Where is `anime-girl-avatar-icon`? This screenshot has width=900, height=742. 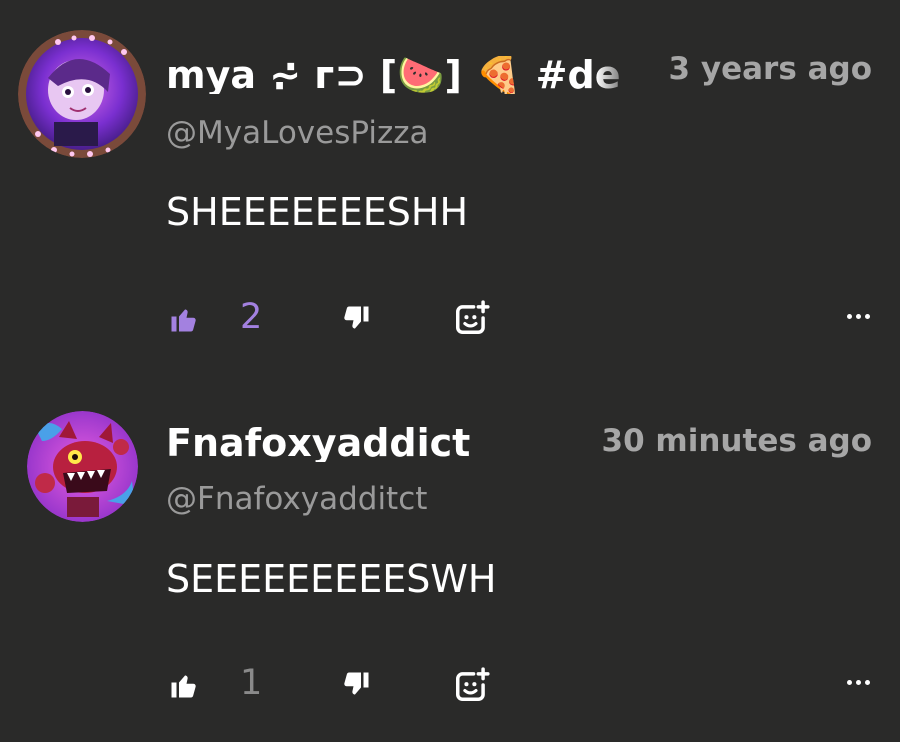 anime-girl-avatar-icon is located at coordinates (82, 94).